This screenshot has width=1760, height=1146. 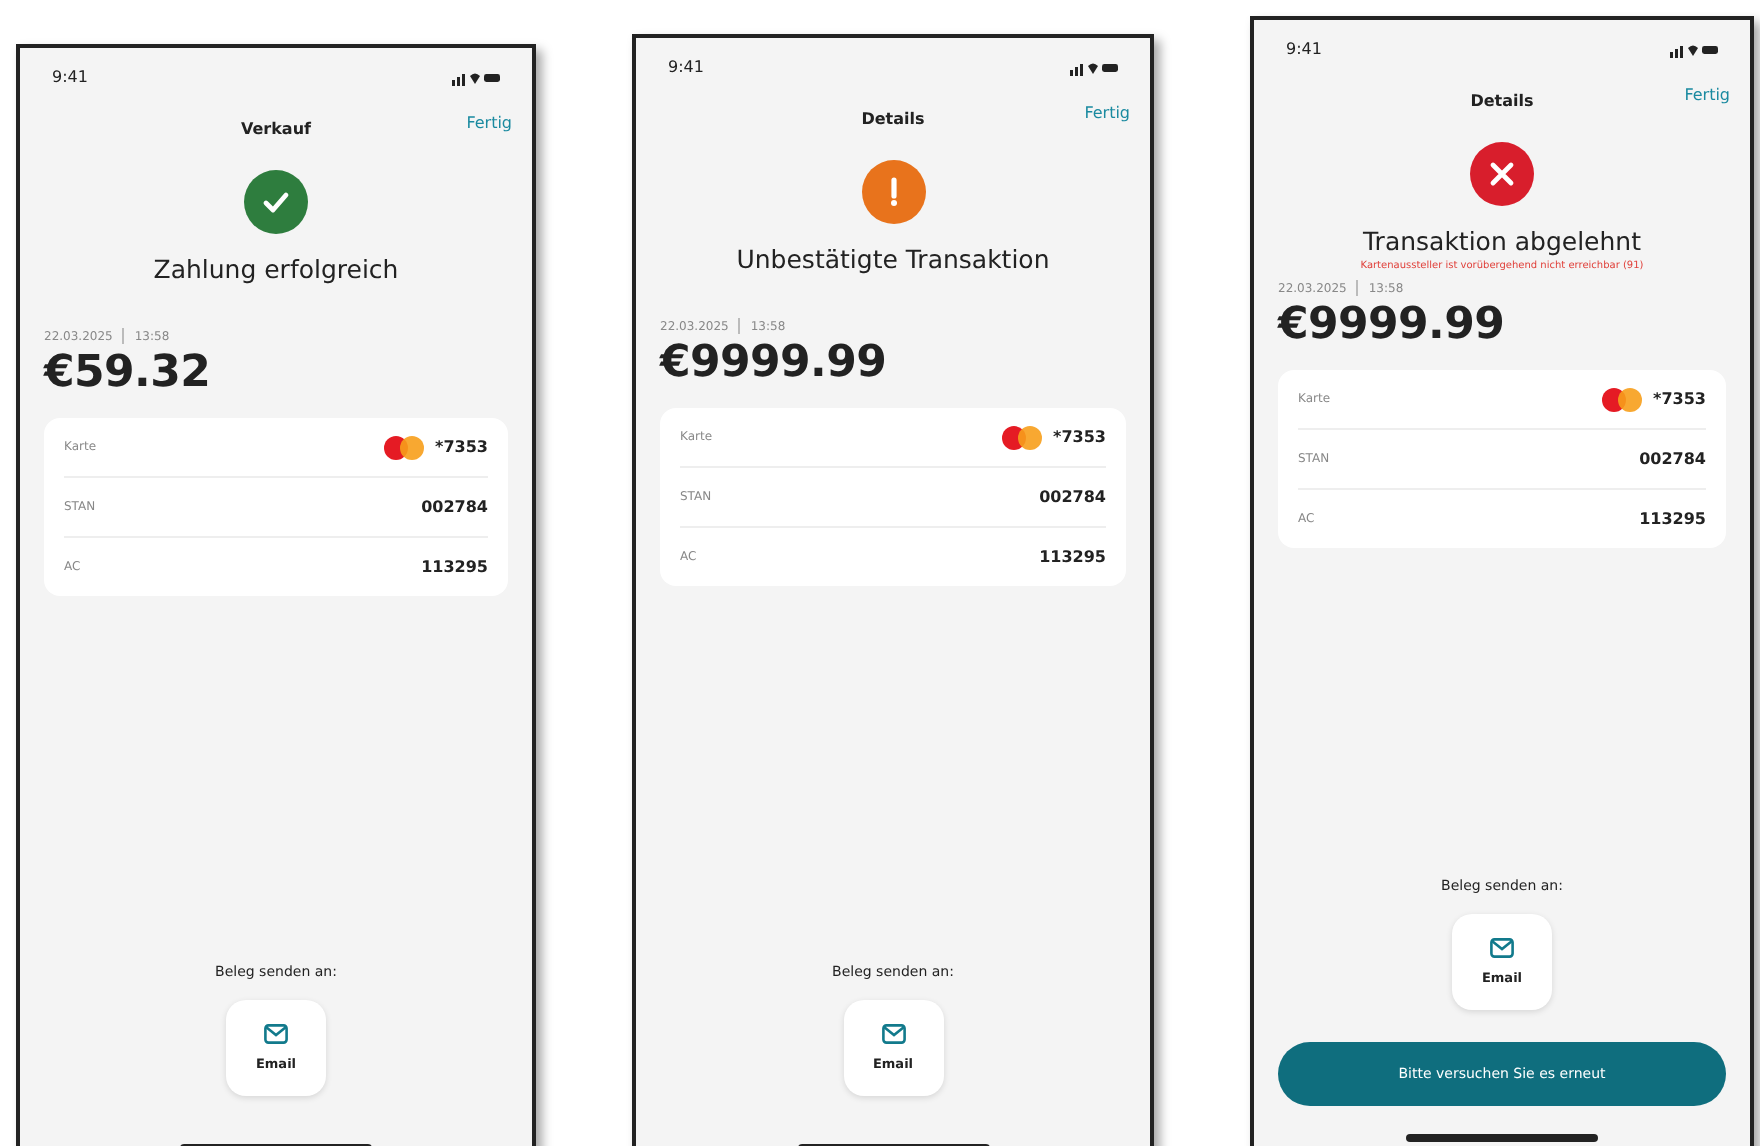 What do you see at coordinates (276, 128) in the screenshot?
I see `screen-title: Verkauf` at bounding box center [276, 128].